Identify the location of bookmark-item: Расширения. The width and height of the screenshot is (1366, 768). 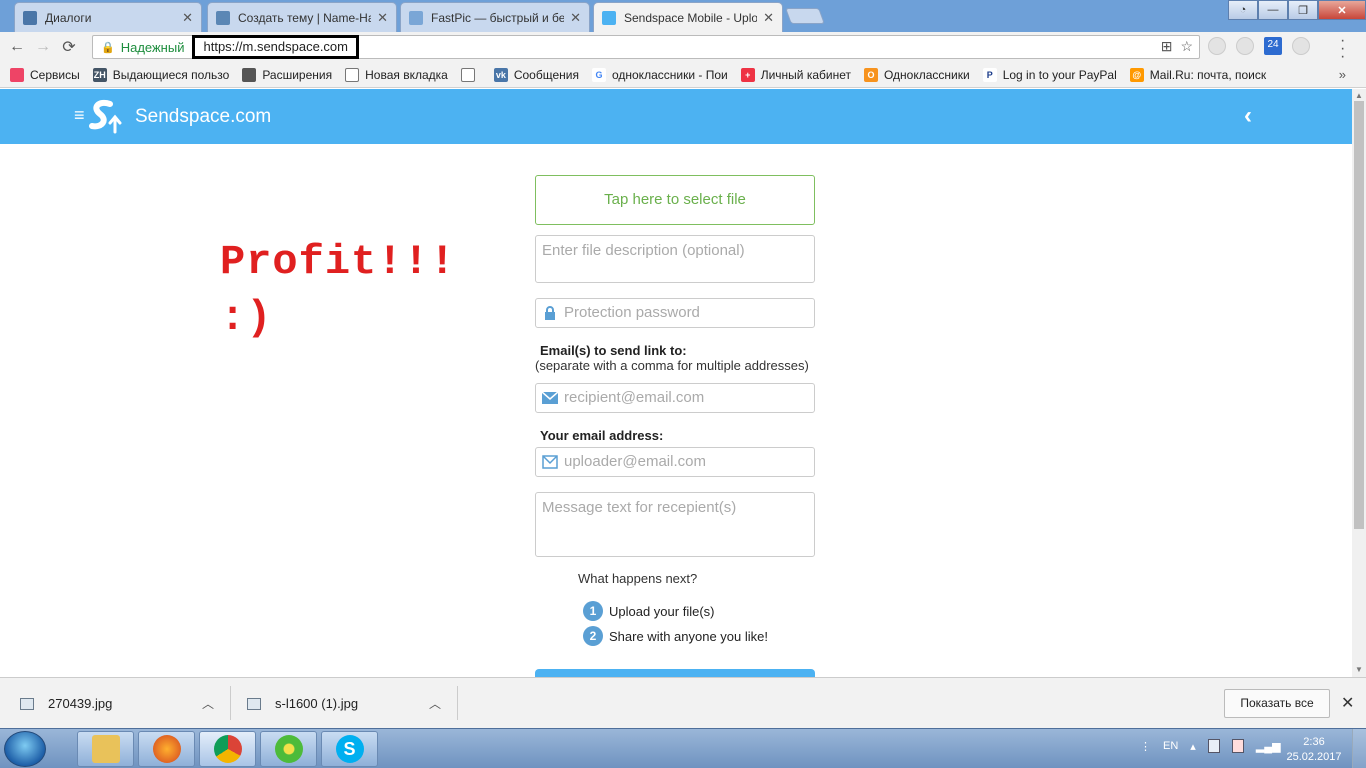
(287, 74).